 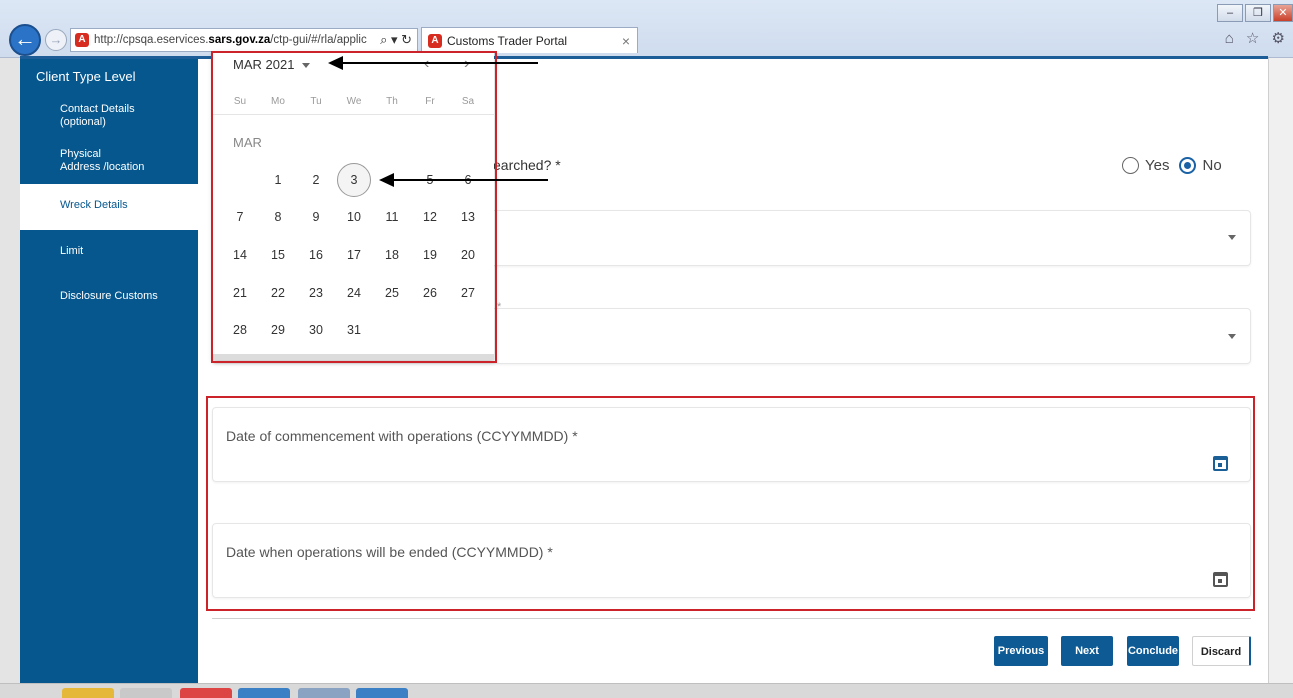 What do you see at coordinates (316, 101) in the screenshot?
I see `weekday-header: Tu` at bounding box center [316, 101].